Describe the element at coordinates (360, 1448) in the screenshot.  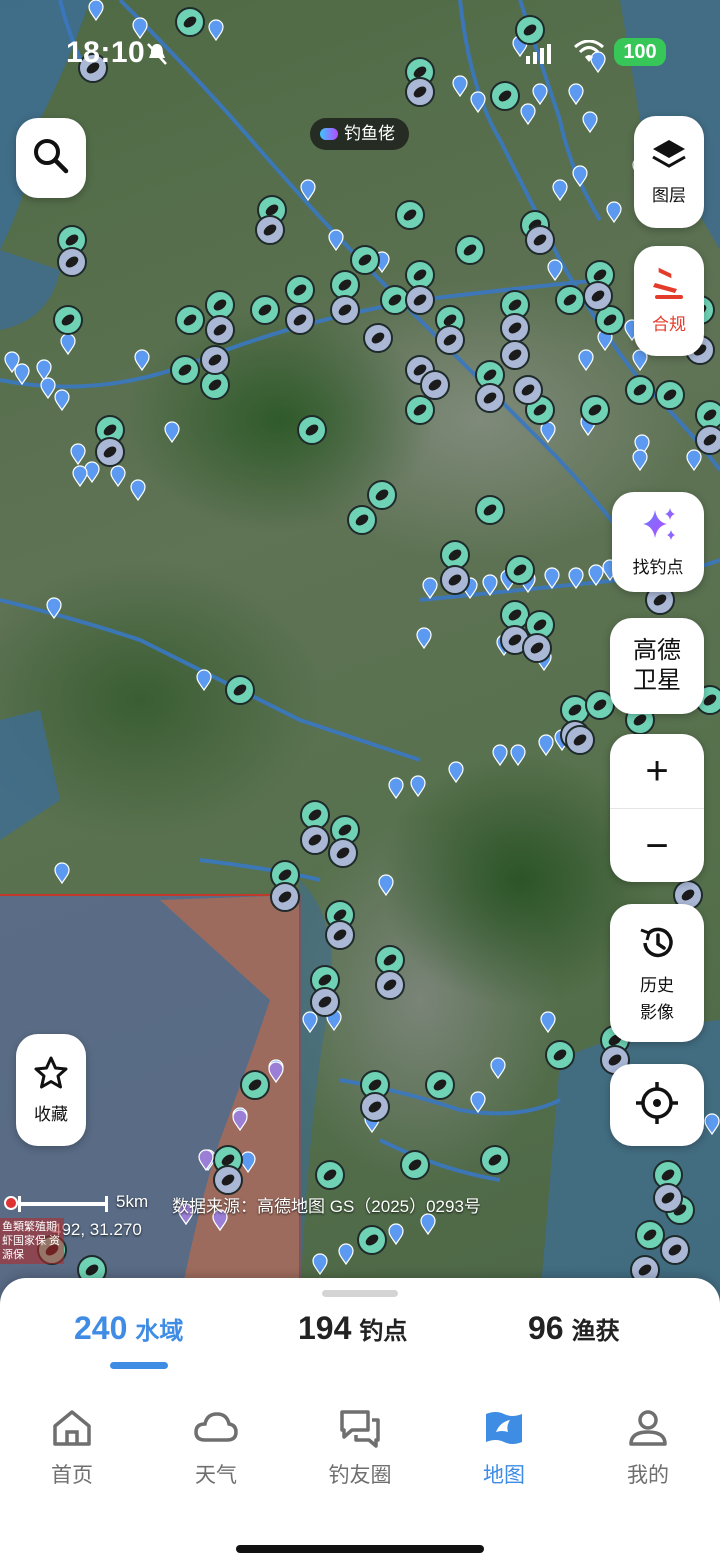
I see `nav-item-community: 钓友圈` at that location.